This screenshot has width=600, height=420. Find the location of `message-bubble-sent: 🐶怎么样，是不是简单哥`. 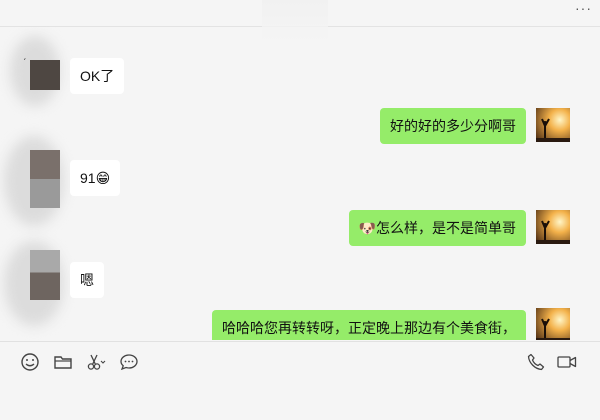

message-bubble-sent: 🐶怎么样，是不是简单哥 is located at coordinates (437, 228).